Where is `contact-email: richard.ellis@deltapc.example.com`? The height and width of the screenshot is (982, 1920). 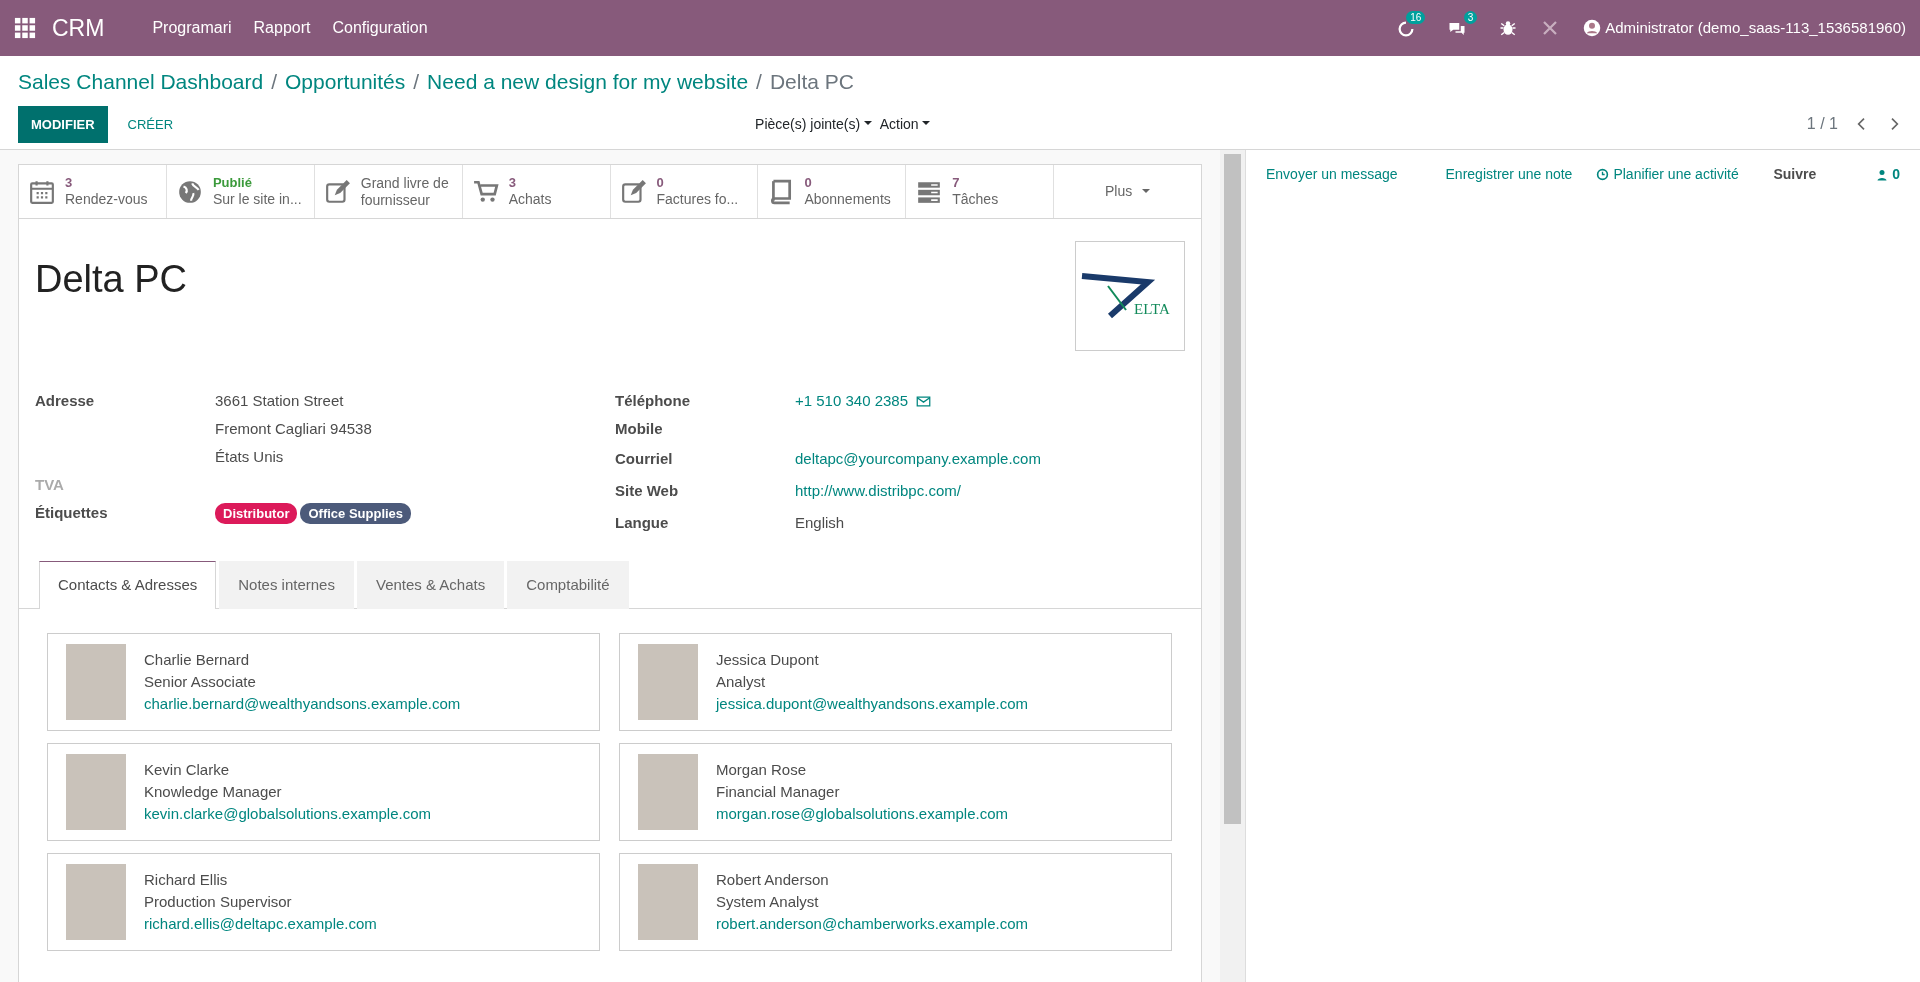
contact-email: richard.ellis@deltapc.example.com is located at coordinates (260, 923).